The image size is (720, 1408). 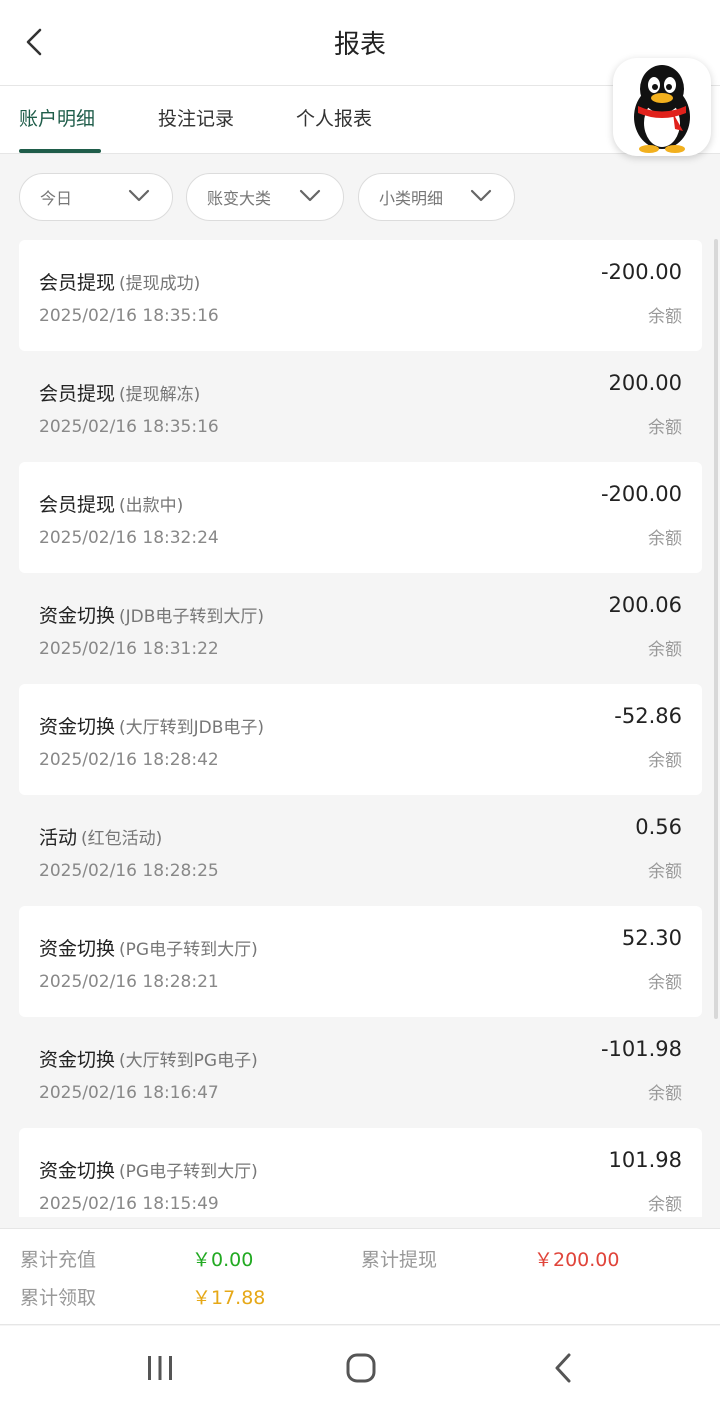 I want to click on record-time: 2025/02/16 18:28:21, so click(x=129, y=982).